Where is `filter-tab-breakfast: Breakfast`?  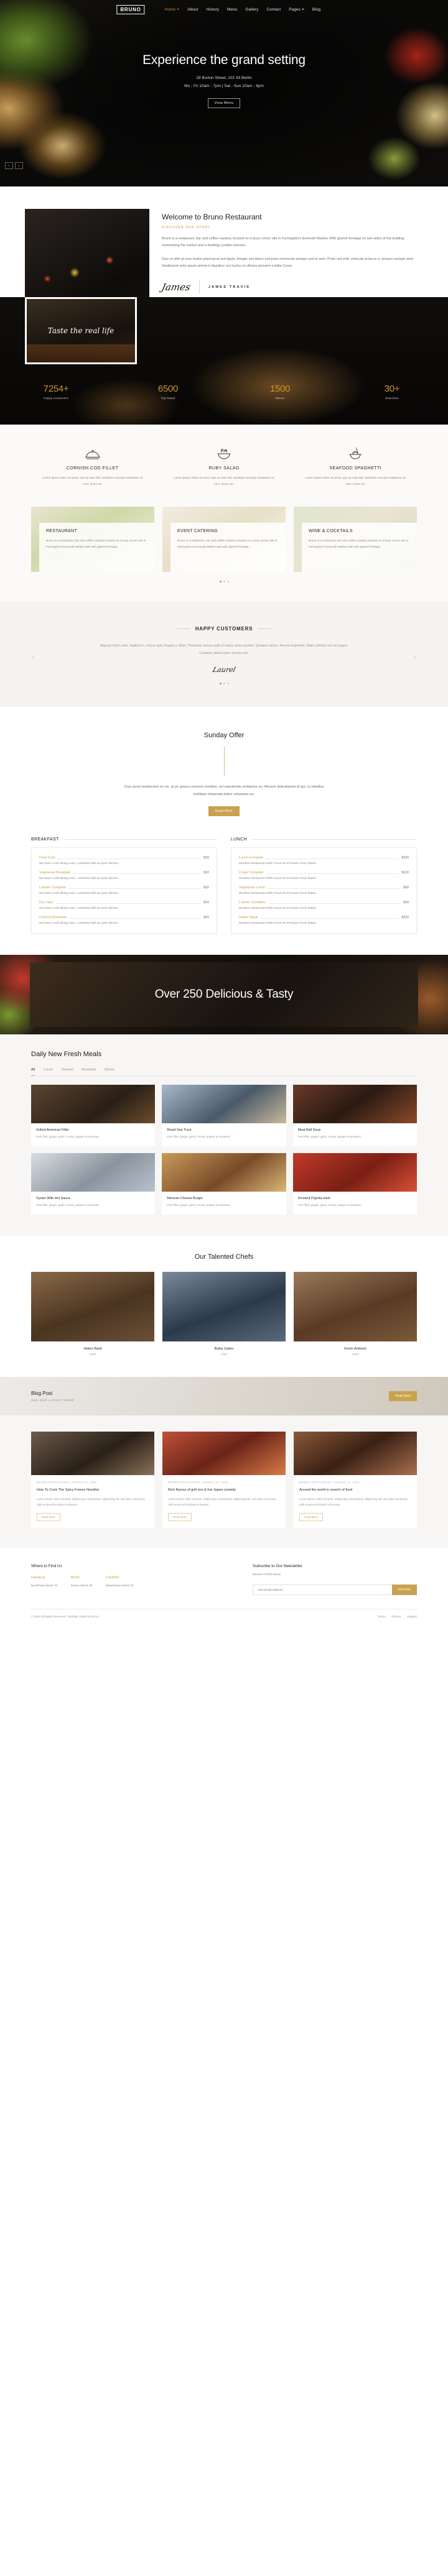 filter-tab-breakfast: Breakfast is located at coordinates (89, 1070).